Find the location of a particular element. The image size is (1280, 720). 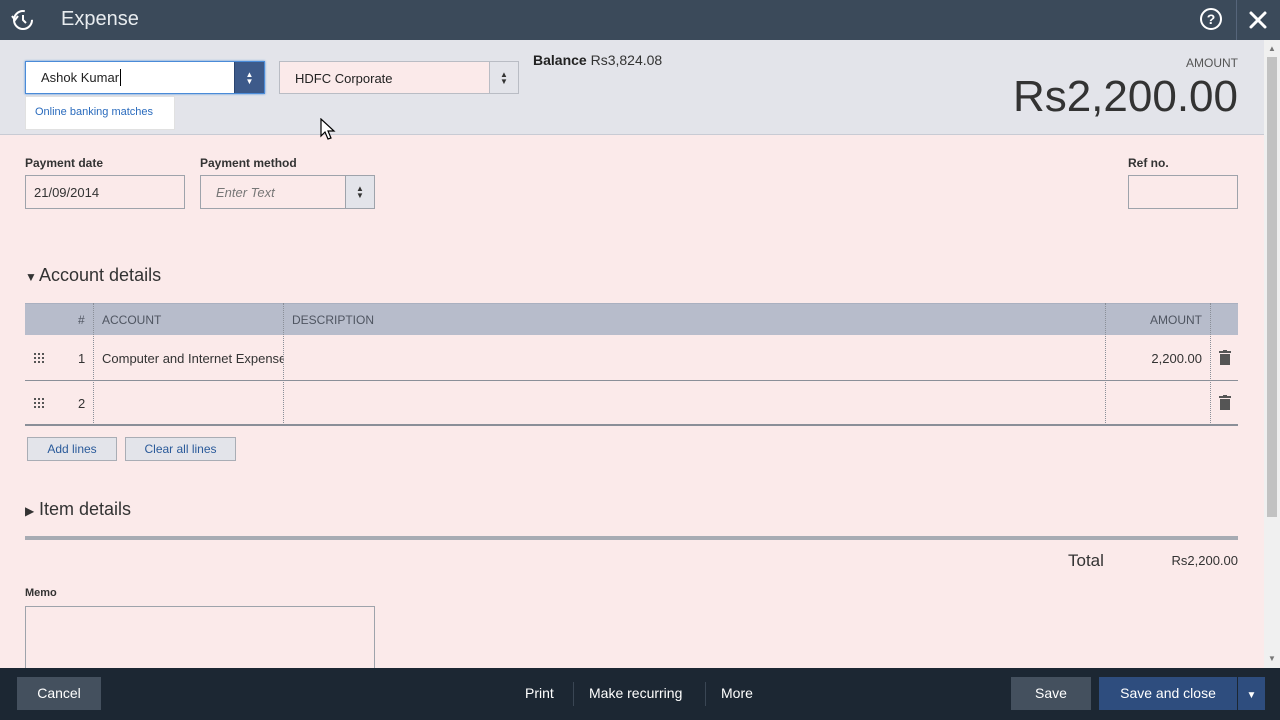

save-and-close-button: Save and close is located at coordinates (1168, 693).